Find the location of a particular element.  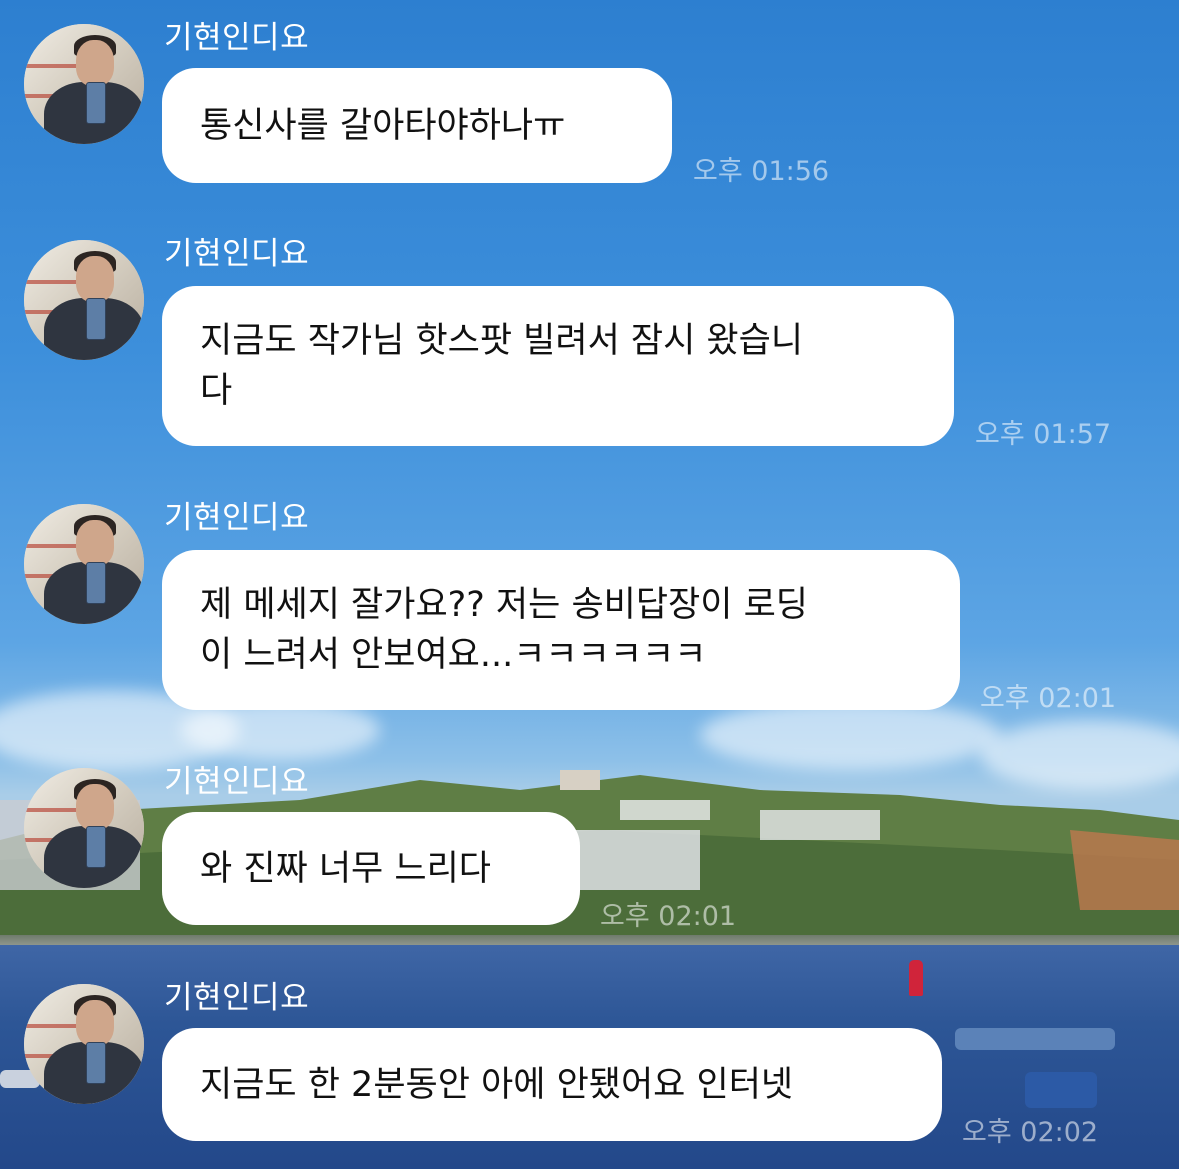

message-text: 지금도 한 2분동안 아에 안됐어요 인터넷 is located at coordinates (497, 1084).